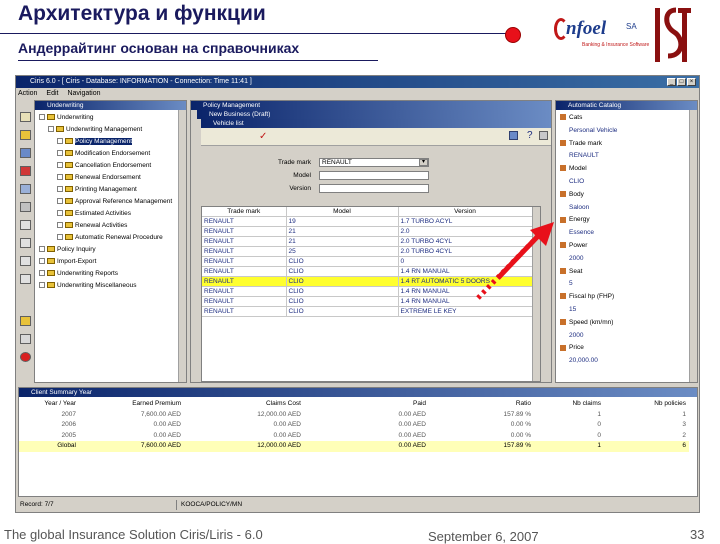 This screenshot has width=720, height=544. What do you see at coordinates (25, 339) in the screenshot?
I see `tool-help-icon` at bounding box center [25, 339].